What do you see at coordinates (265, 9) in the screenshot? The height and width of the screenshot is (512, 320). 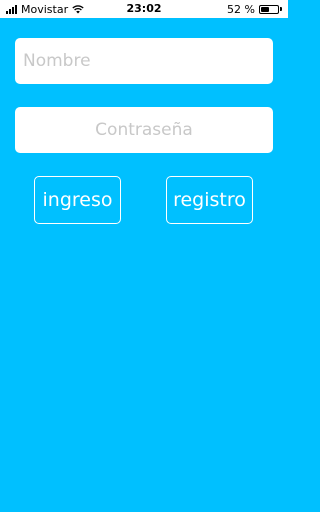 I see `battery-level` at bounding box center [265, 9].